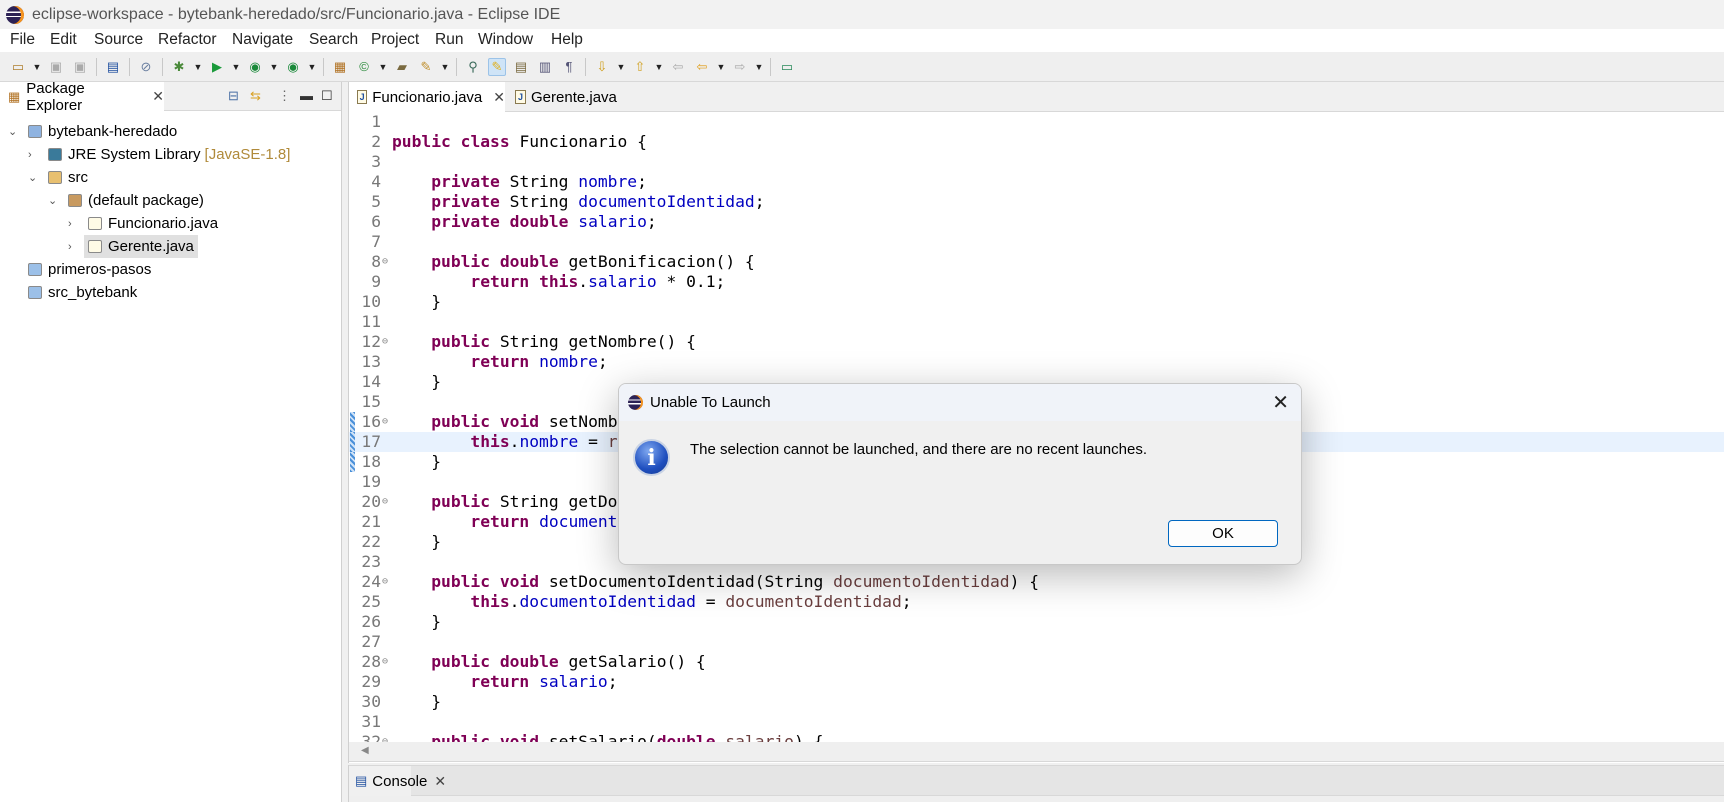  What do you see at coordinates (1036, 182) in the screenshot?
I see `code-line: 4 private String nombre;` at bounding box center [1036, 182].